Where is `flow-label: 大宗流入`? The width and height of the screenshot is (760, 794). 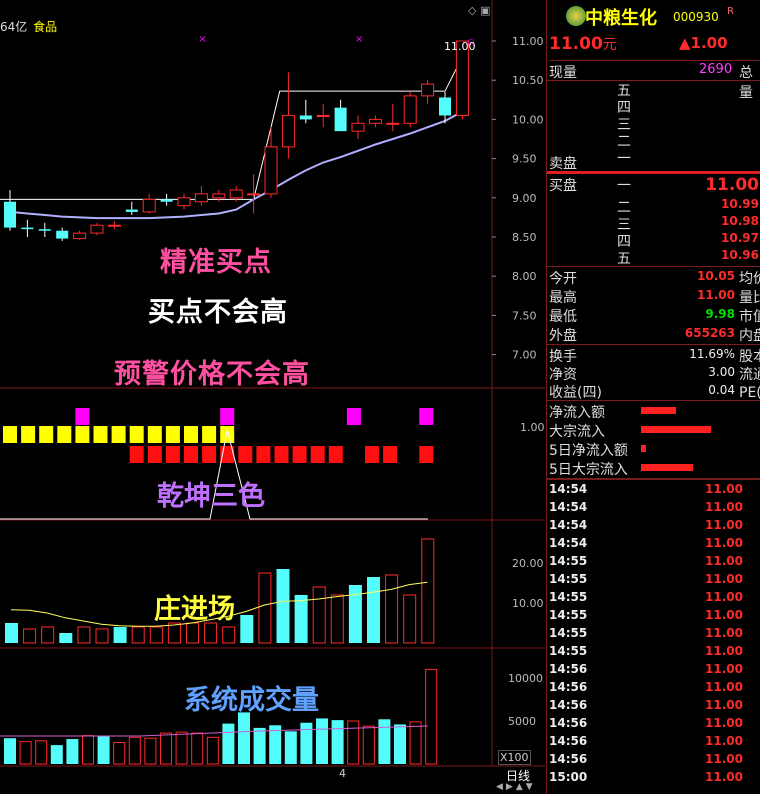
flow-label: 大宗流入 is located at coordinates (577, 432).